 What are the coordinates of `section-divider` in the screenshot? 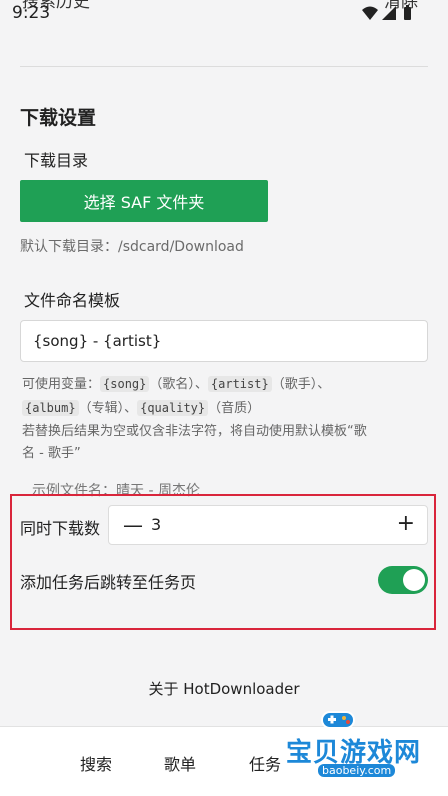 It's located at (224, 66).